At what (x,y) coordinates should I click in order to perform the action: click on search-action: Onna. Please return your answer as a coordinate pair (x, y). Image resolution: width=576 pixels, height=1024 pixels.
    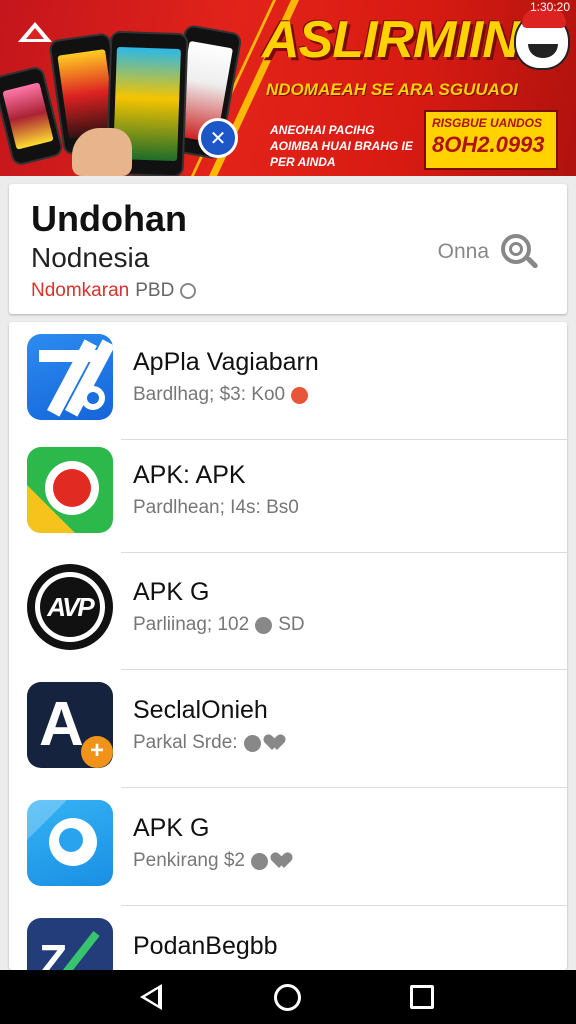
    Looking at the image, I should click on (488, 252).